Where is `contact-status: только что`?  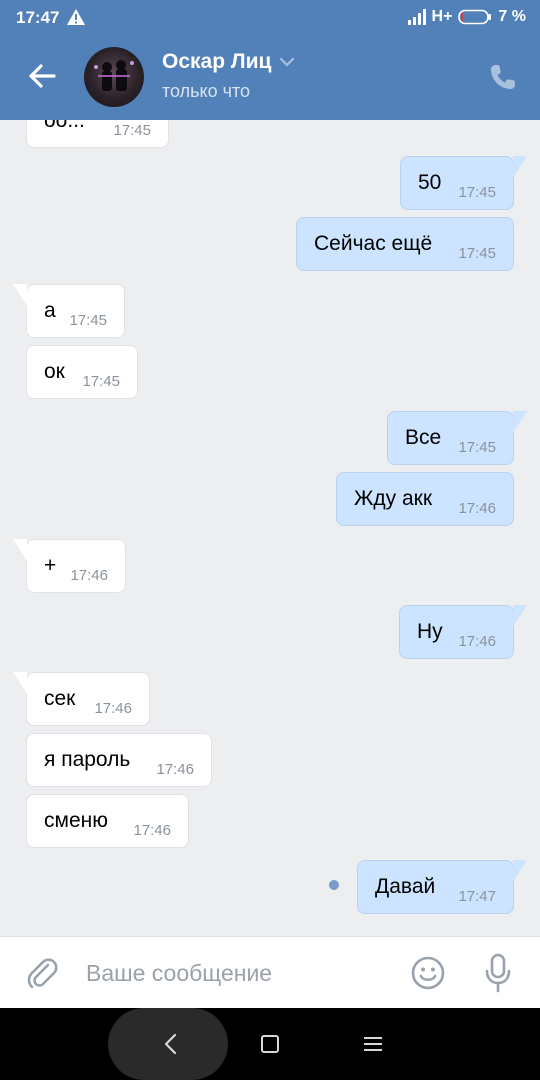 contact-status: только что is located at coordinates (206, 91).